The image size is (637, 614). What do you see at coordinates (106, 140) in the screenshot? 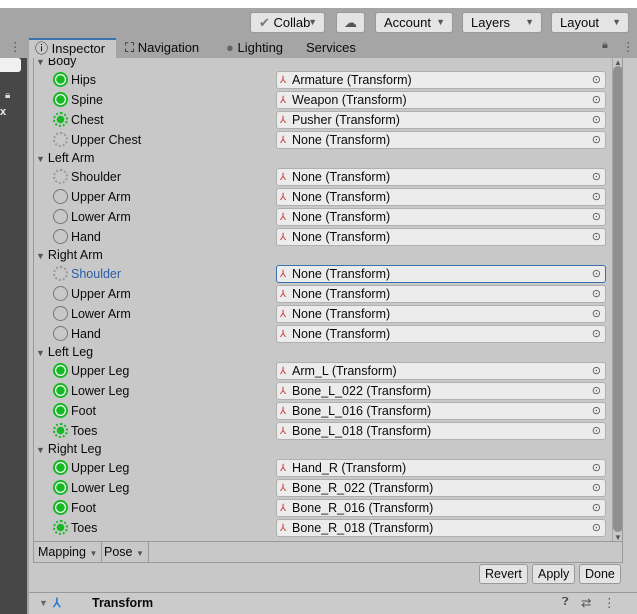
I see `bone-label: Upper Chest` at bounding box center [106, 140].